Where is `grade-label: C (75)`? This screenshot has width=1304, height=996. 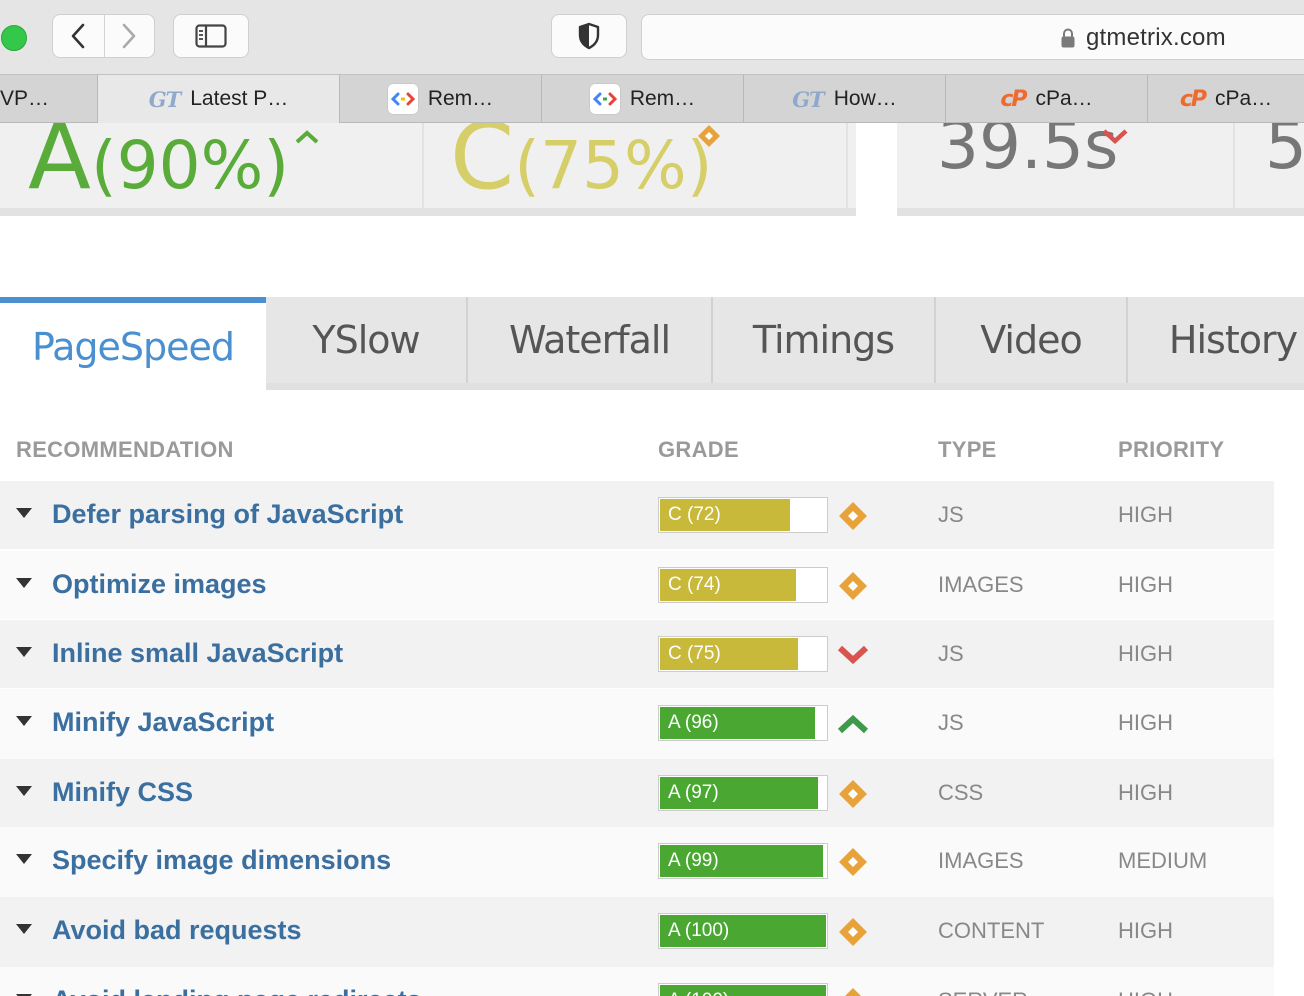 grade-label: C (75) is located at coordinates (694, 653).